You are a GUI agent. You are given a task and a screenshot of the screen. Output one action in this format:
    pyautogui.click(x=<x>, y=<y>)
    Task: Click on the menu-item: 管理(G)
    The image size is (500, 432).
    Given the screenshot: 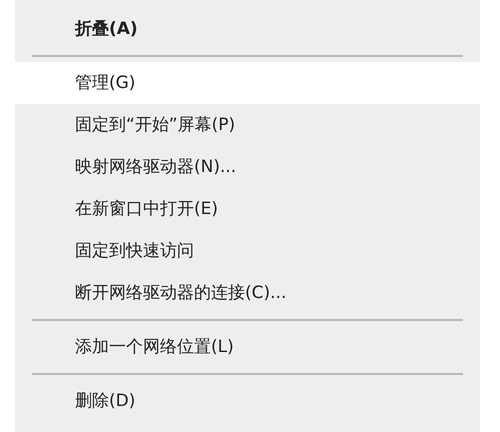 What is the action you would take?
    pyautogui.click(x=247, y=83)
    